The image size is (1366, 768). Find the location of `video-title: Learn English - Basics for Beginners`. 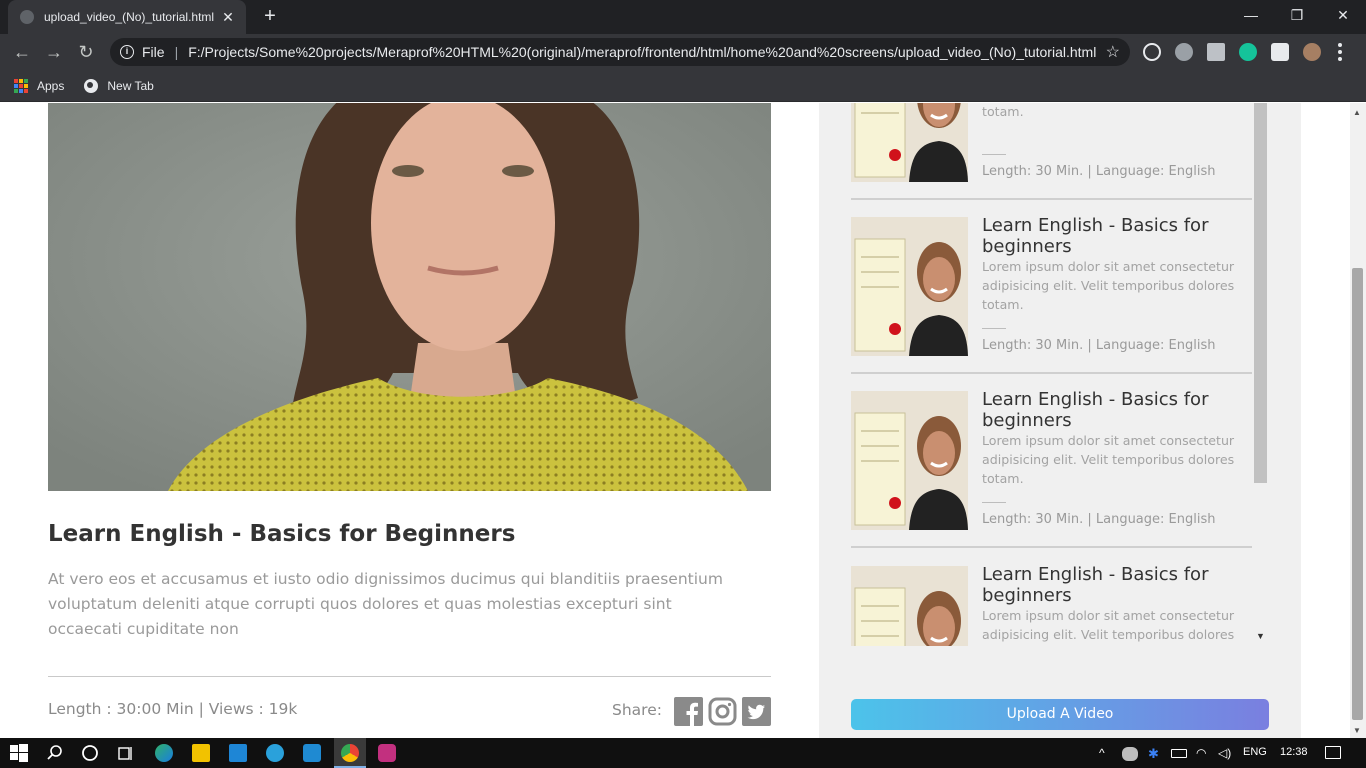

video-title: Learn English - Basics for Beginners is located at coordinates (282, 534).